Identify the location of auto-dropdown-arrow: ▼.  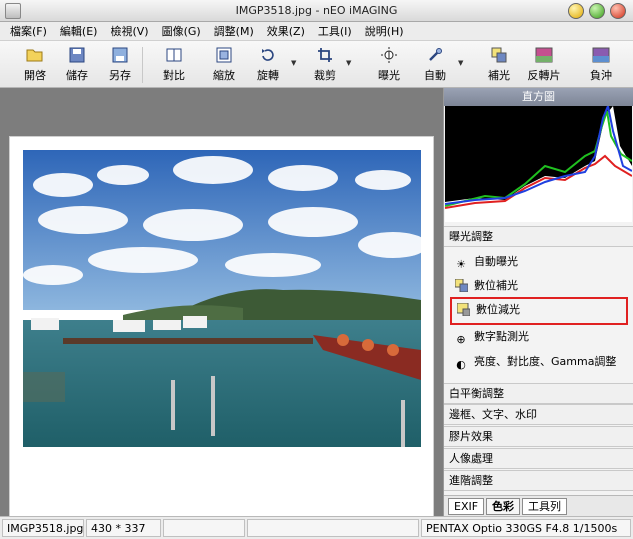
(462, 64).